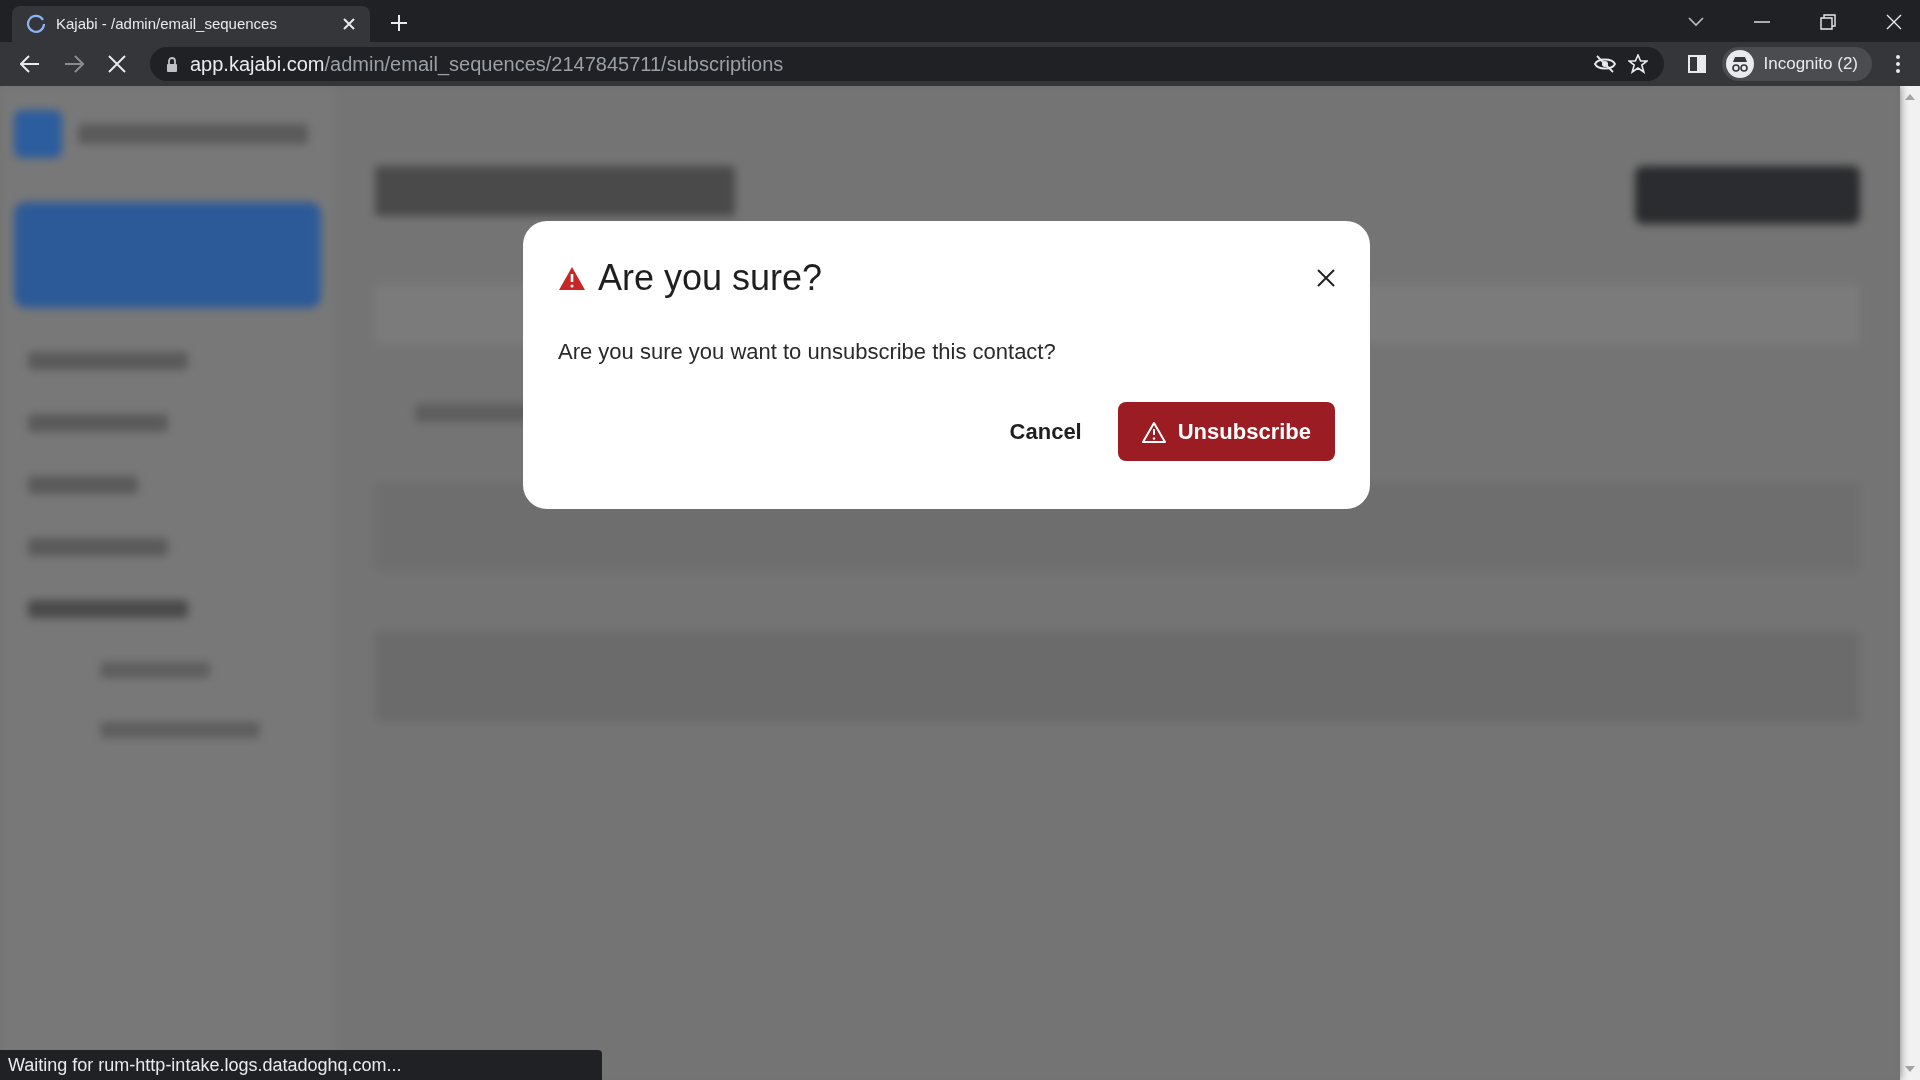  Describe the element at coordinates (1696, 22) in the screenshot. I see `tab-list-icon` at that location.